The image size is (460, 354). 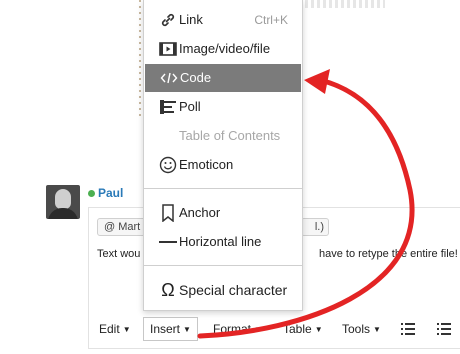 I want to click on code-icon, so click(x=169, y=78).